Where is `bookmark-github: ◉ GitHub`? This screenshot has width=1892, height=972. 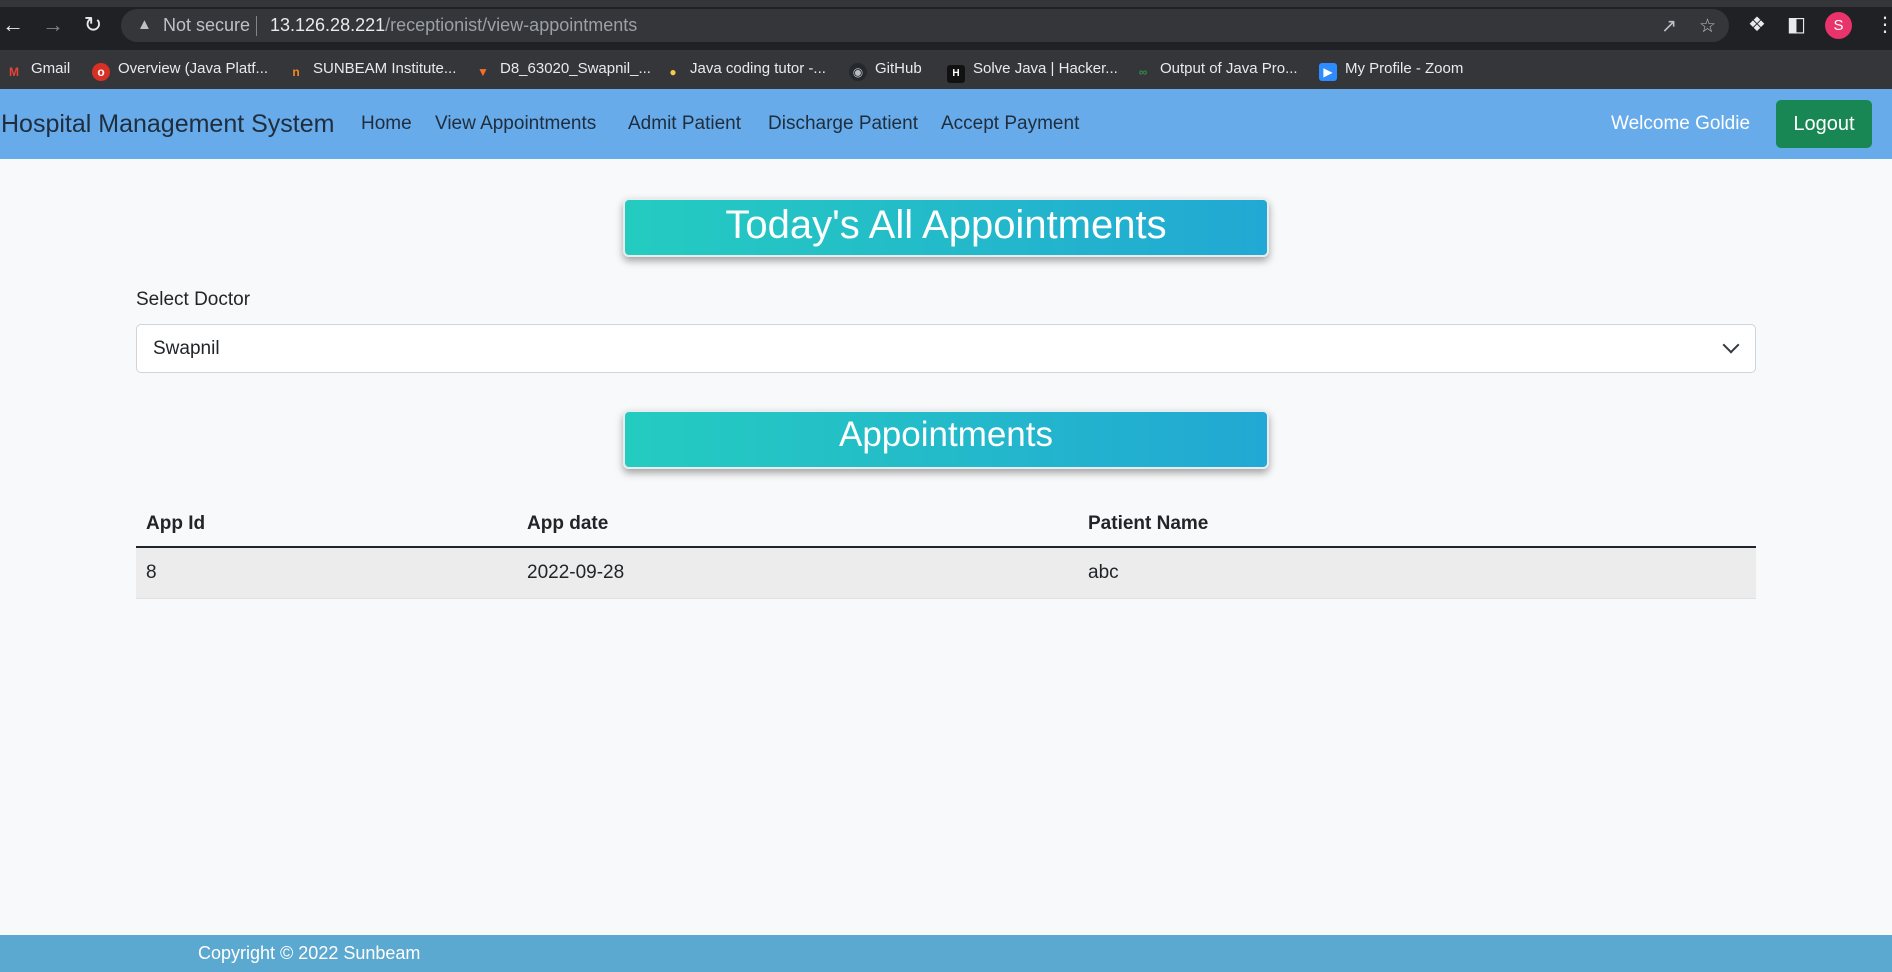
bookmark-github: ◉ GitHub is located at coordinates (885, 69).